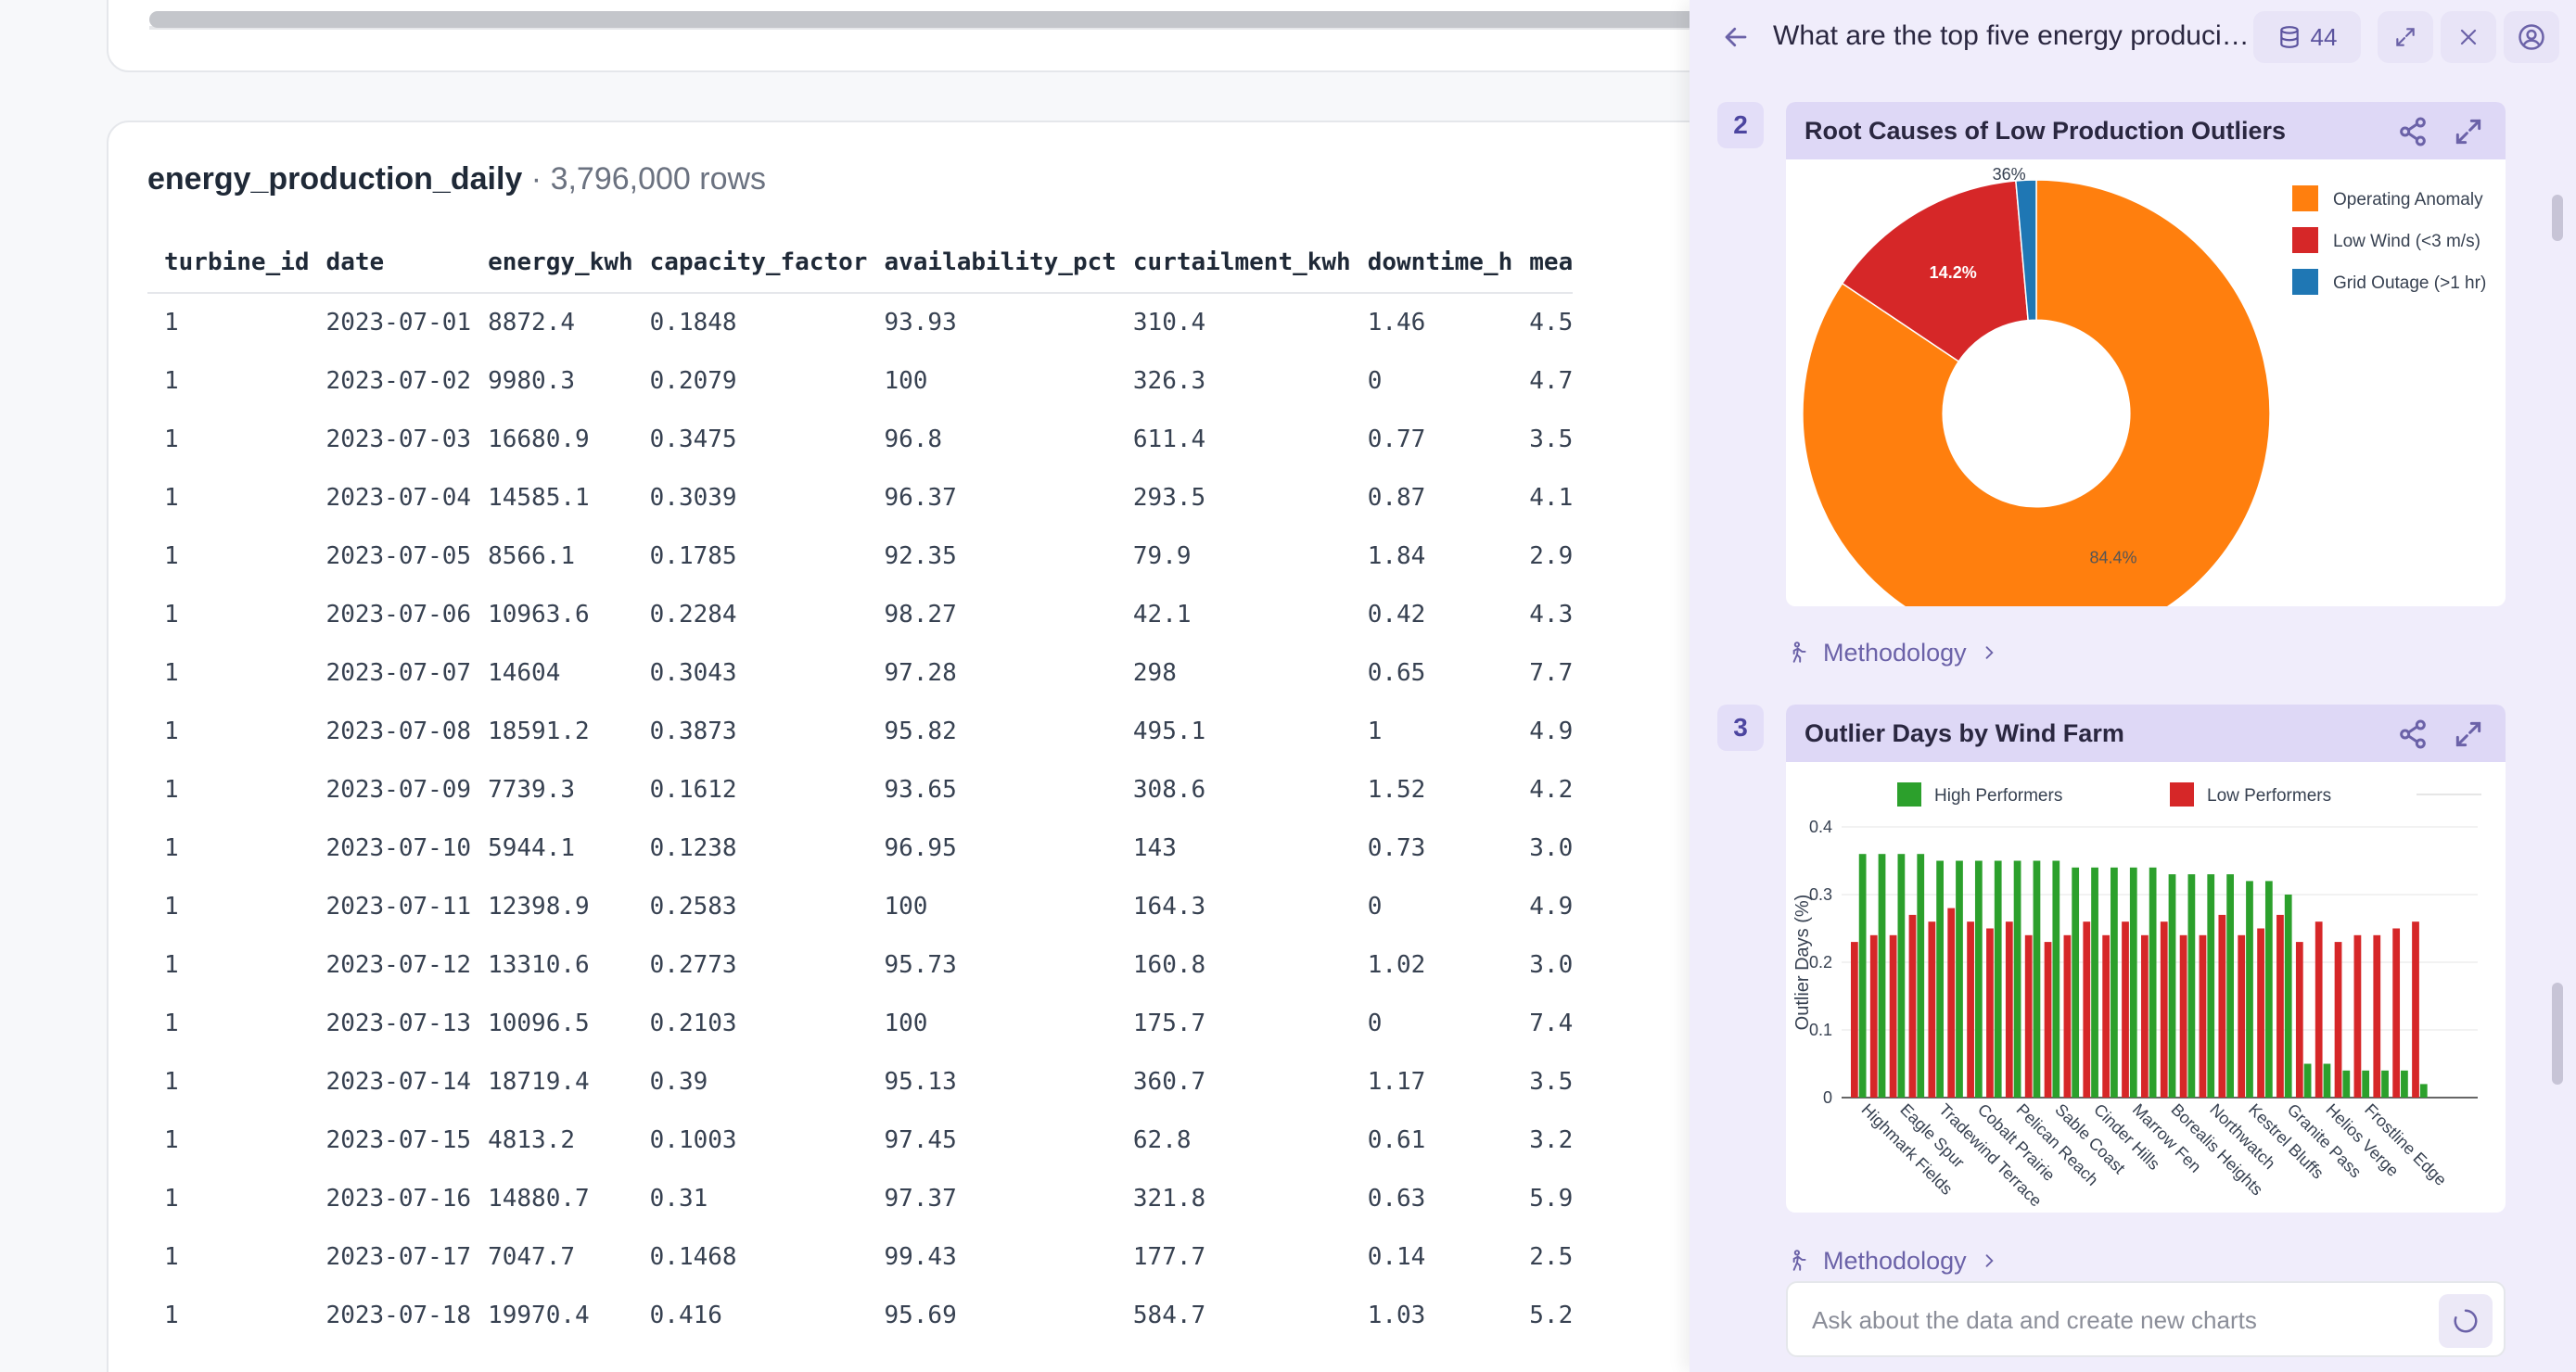 Image resolution: width=2576 pixels, height=1372 pixels. Describe the element at coordinates (228, 263) in the screenshot. I see `column-header: turbine_id` at that location.